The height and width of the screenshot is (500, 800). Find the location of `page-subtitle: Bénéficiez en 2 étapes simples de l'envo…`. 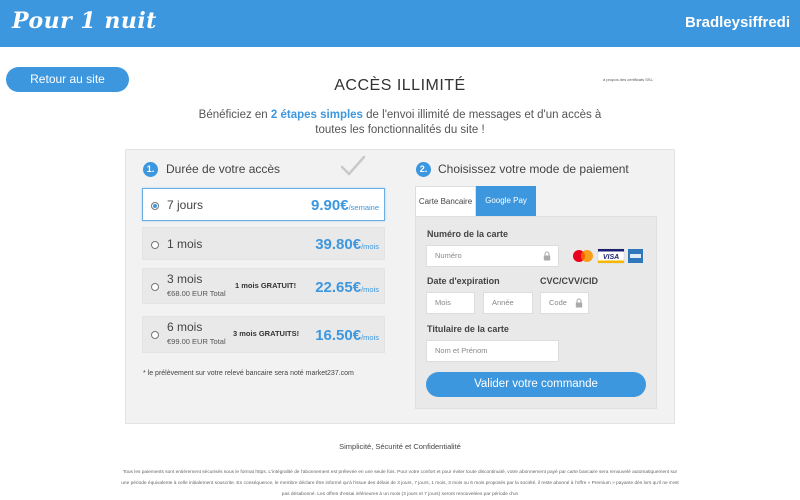

page-subtitle: Bénéficiez en 2 étapes simples de l'envo… is located at coordinates (400, 123).